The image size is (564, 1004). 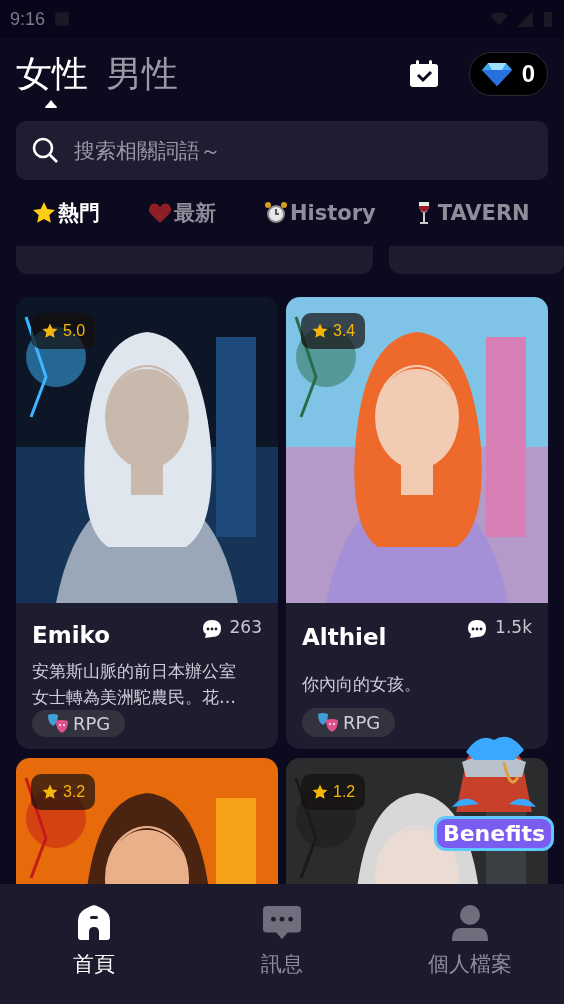 I want to click on nav-tab: 訊息, so click(x=282, y=931).